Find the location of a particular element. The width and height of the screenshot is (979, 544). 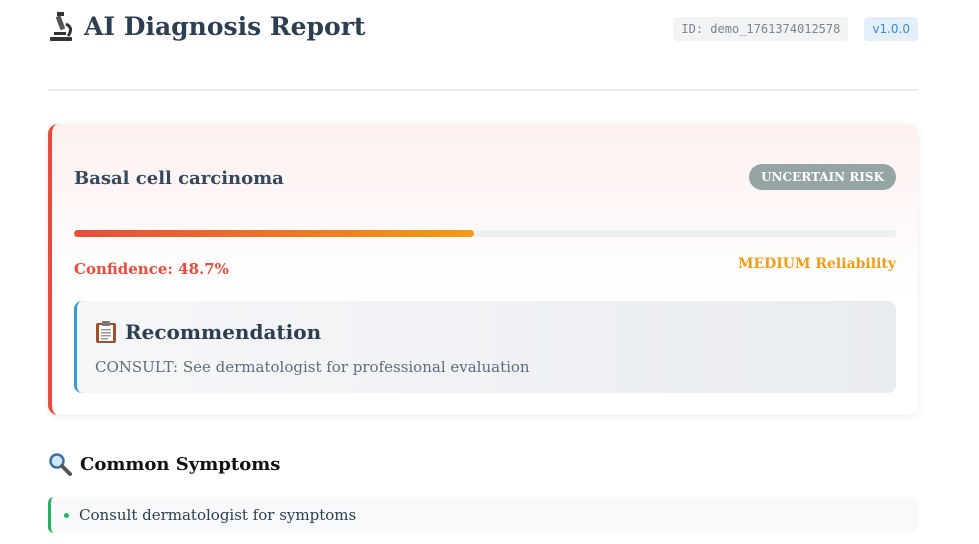

diagnosis-name: Basal cell carcinoma is located at coordinates (179, 178).